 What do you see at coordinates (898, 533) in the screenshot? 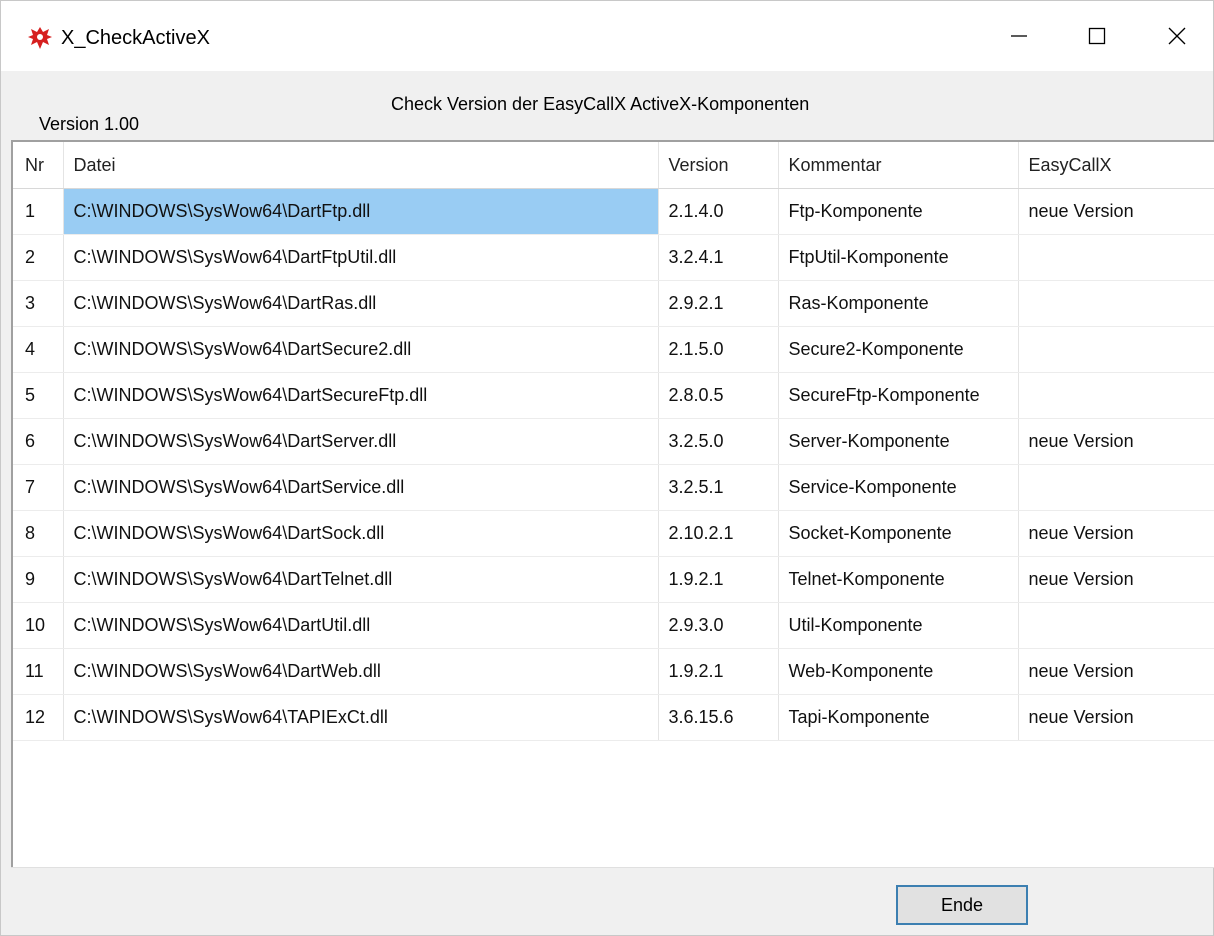
I see `cell-kommentar: Socket-Komponente` at bounding box center [898, 533].